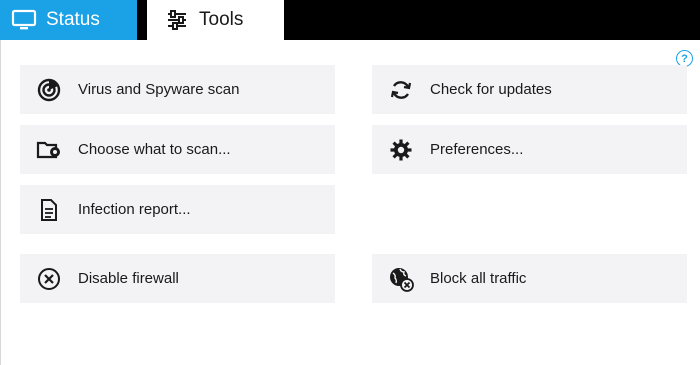 Image resolution: width=700 pixels, height=365 pixels. What do you see at coordinates (128, 278) in the screenshot?
I see `disable-firewall-label: Disable firewall` at bounding box center [128, 278].